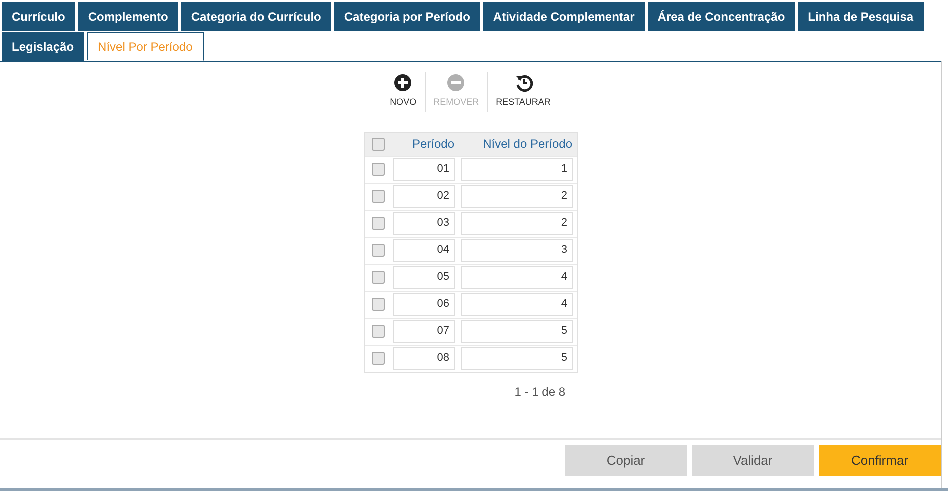 This screenshot has width=948, height=491. I want to click on tab: Complemento, so click(128, 16).